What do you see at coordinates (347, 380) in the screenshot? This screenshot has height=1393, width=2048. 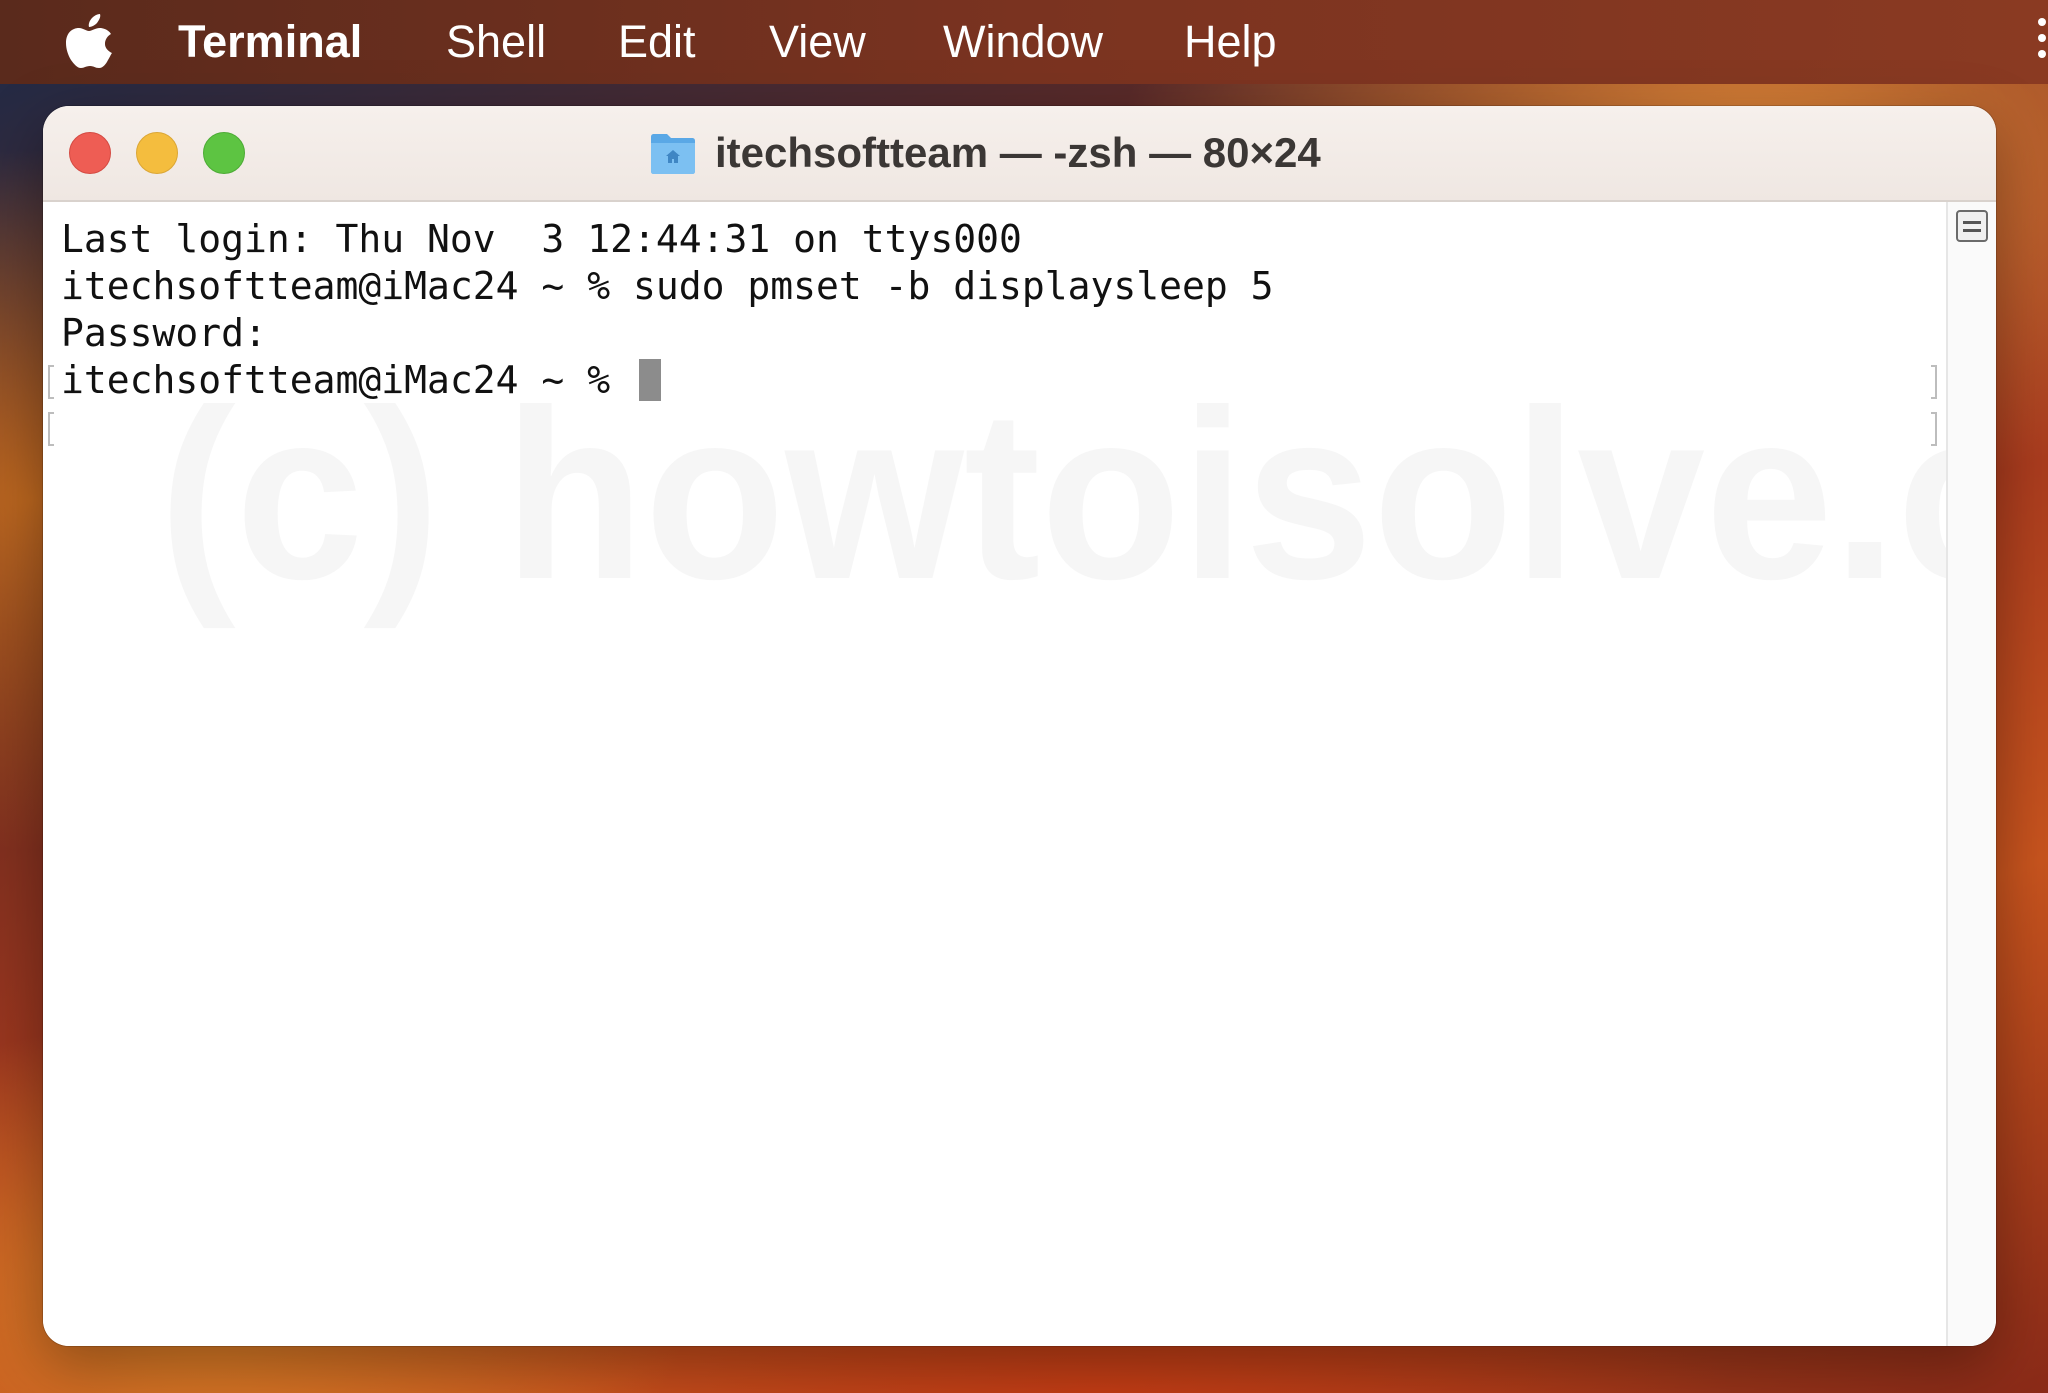 I see `prompt-text: itechsoftteam@iMac24 ~ %` at bounding box center [347, 380].